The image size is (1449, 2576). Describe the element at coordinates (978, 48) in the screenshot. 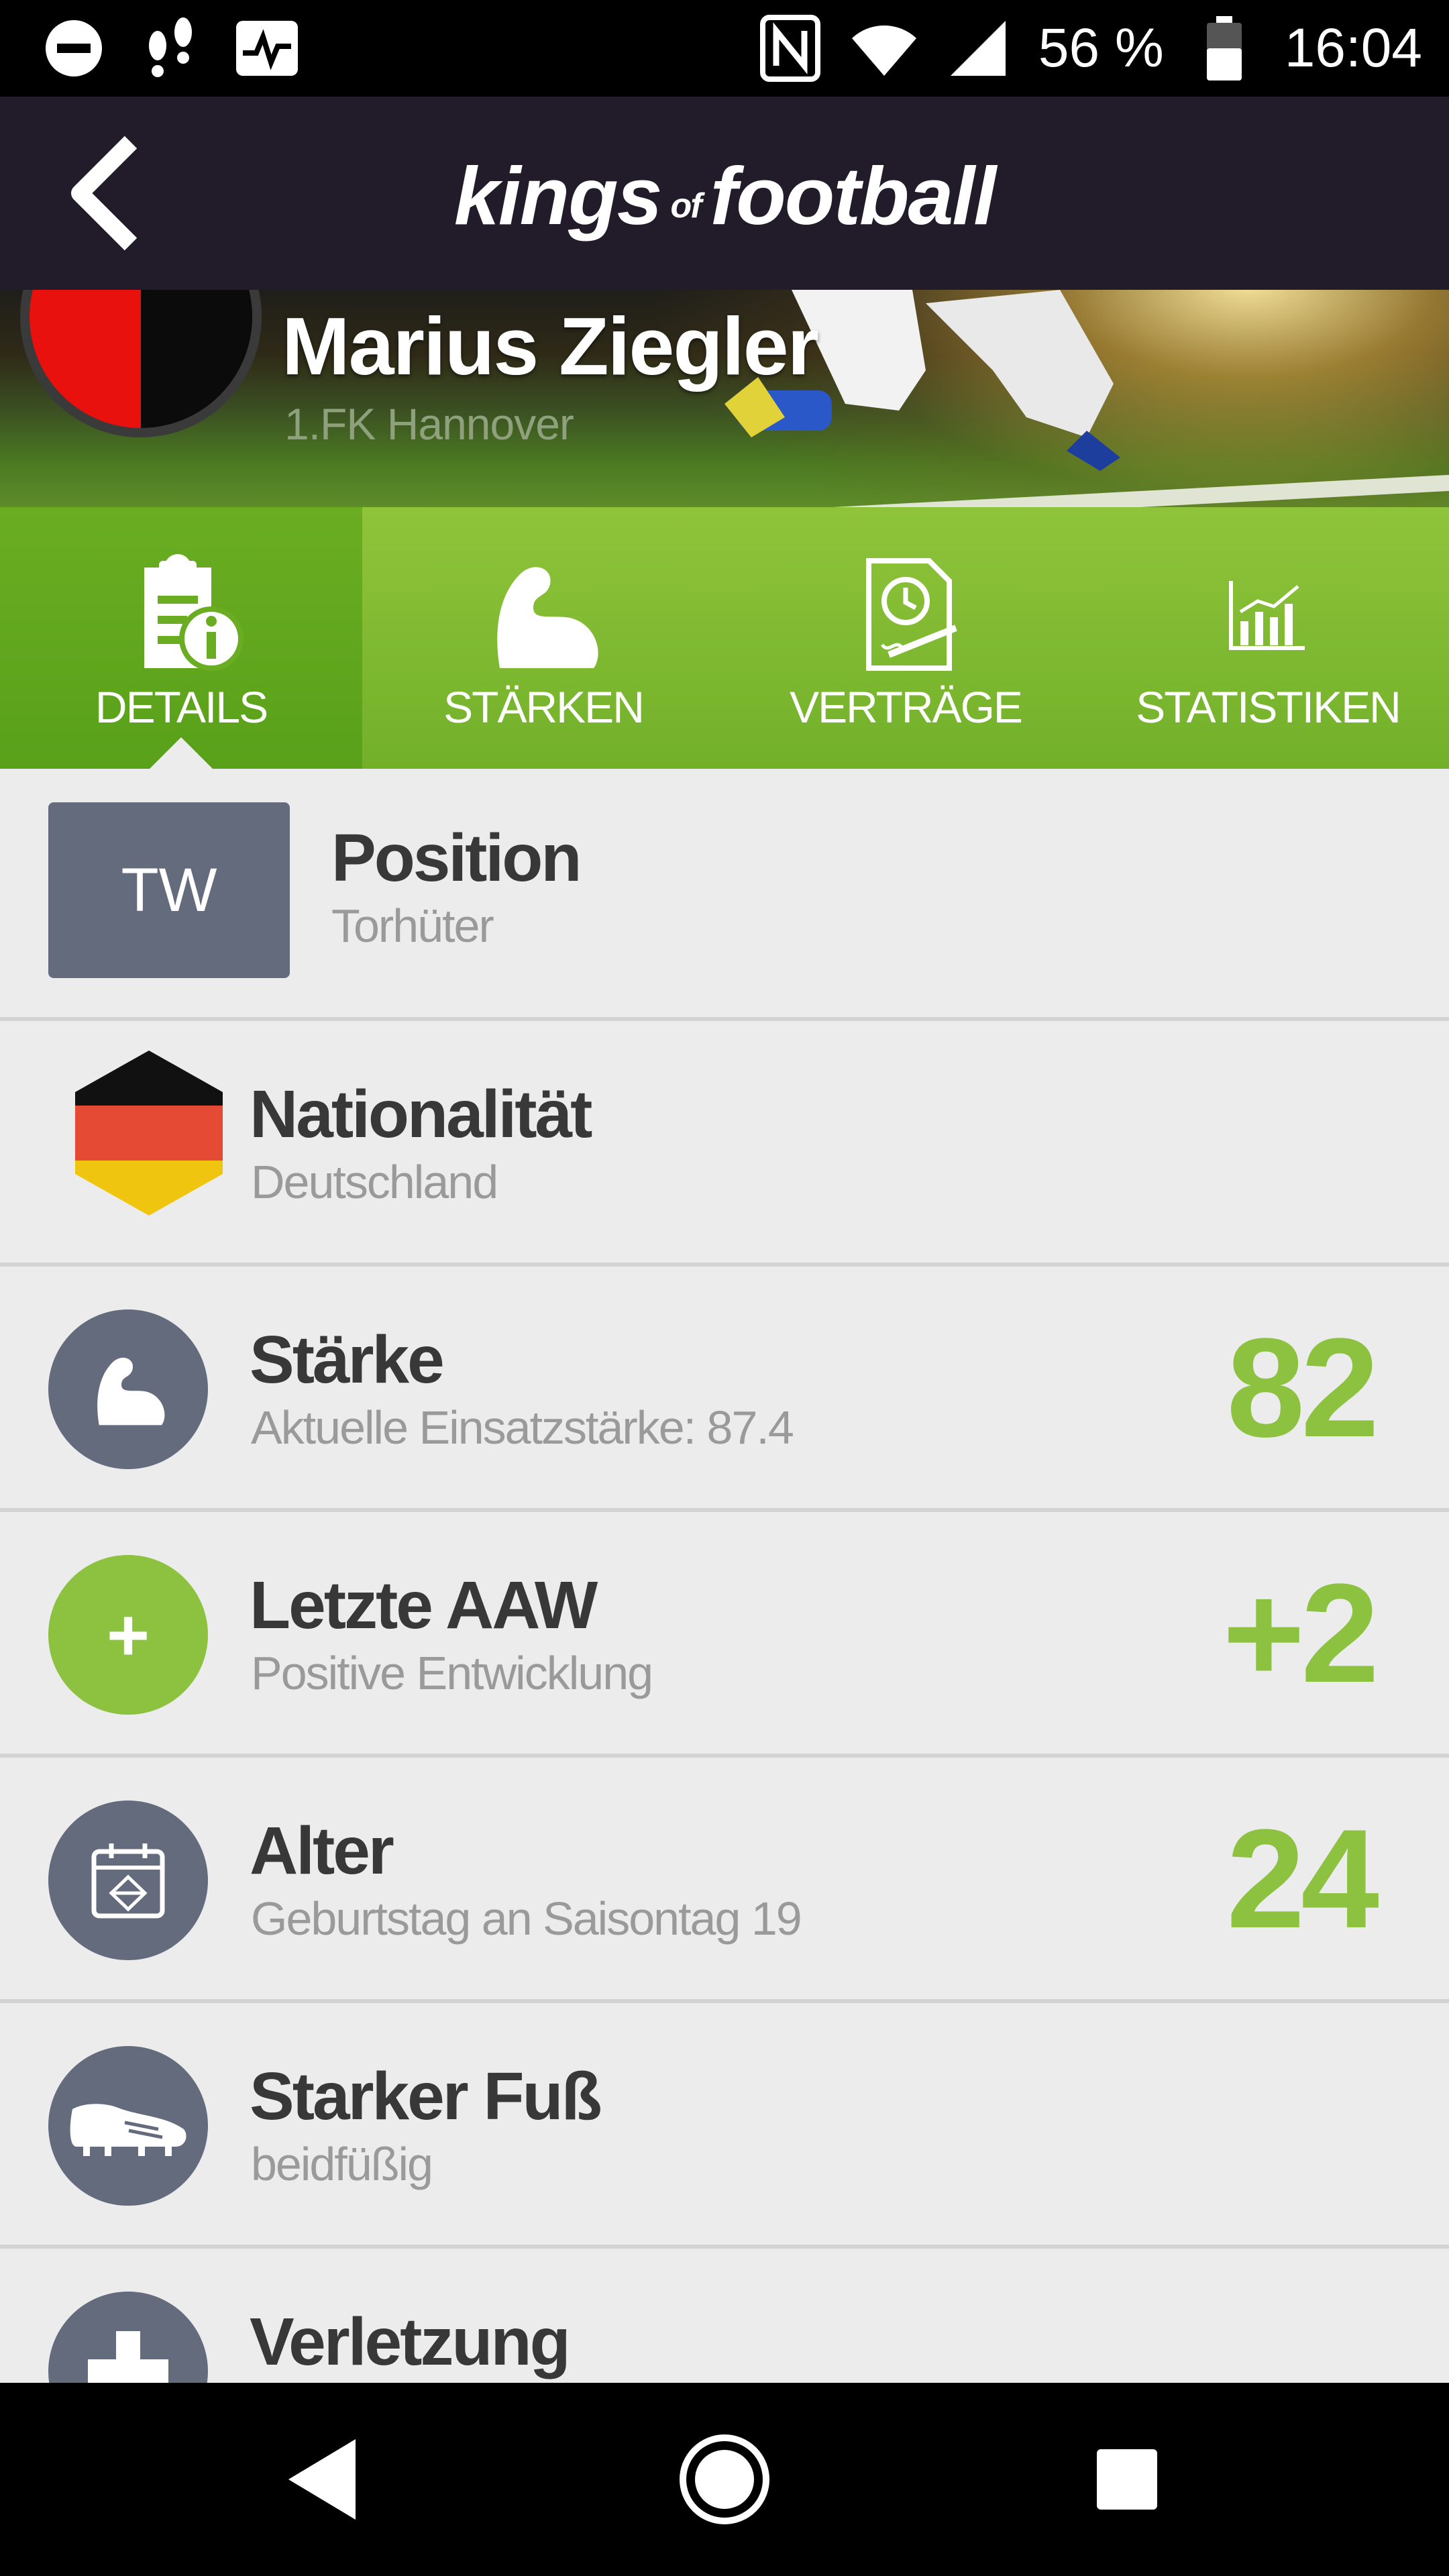

I see `signal-icon` at that location.